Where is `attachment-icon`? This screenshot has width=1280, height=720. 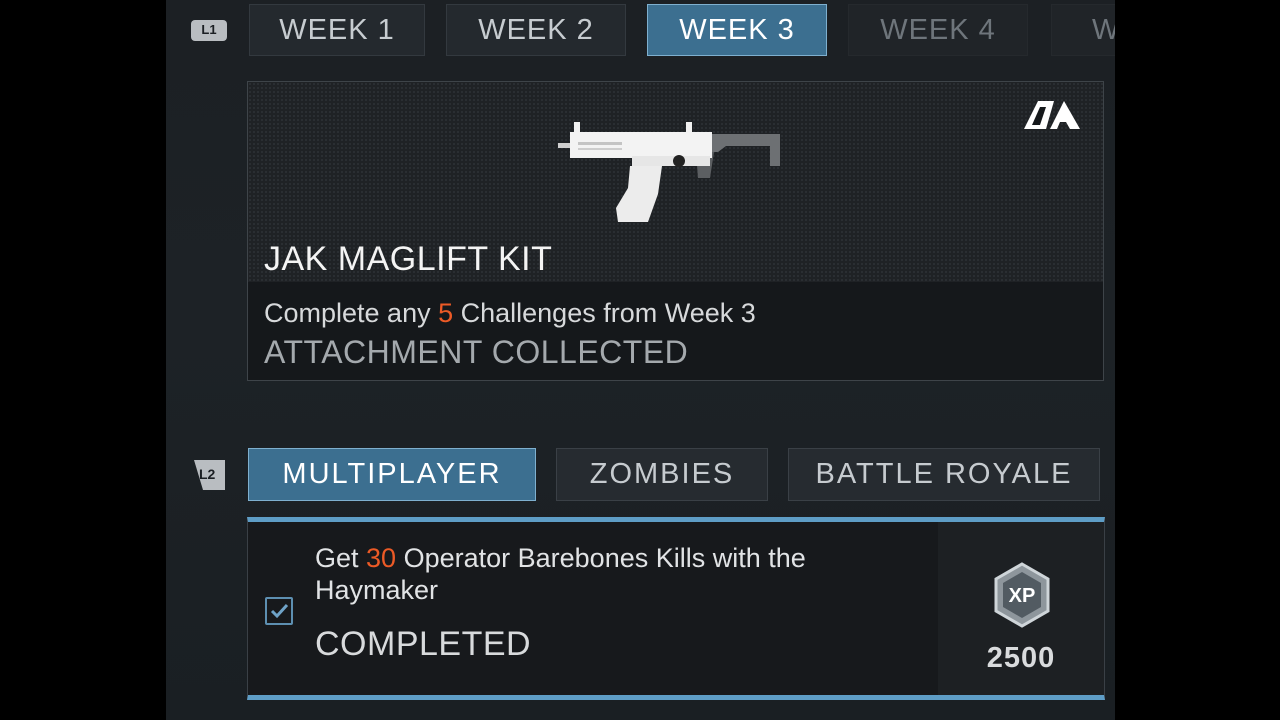
attachment-icon is located at coordinates (1052, 115).